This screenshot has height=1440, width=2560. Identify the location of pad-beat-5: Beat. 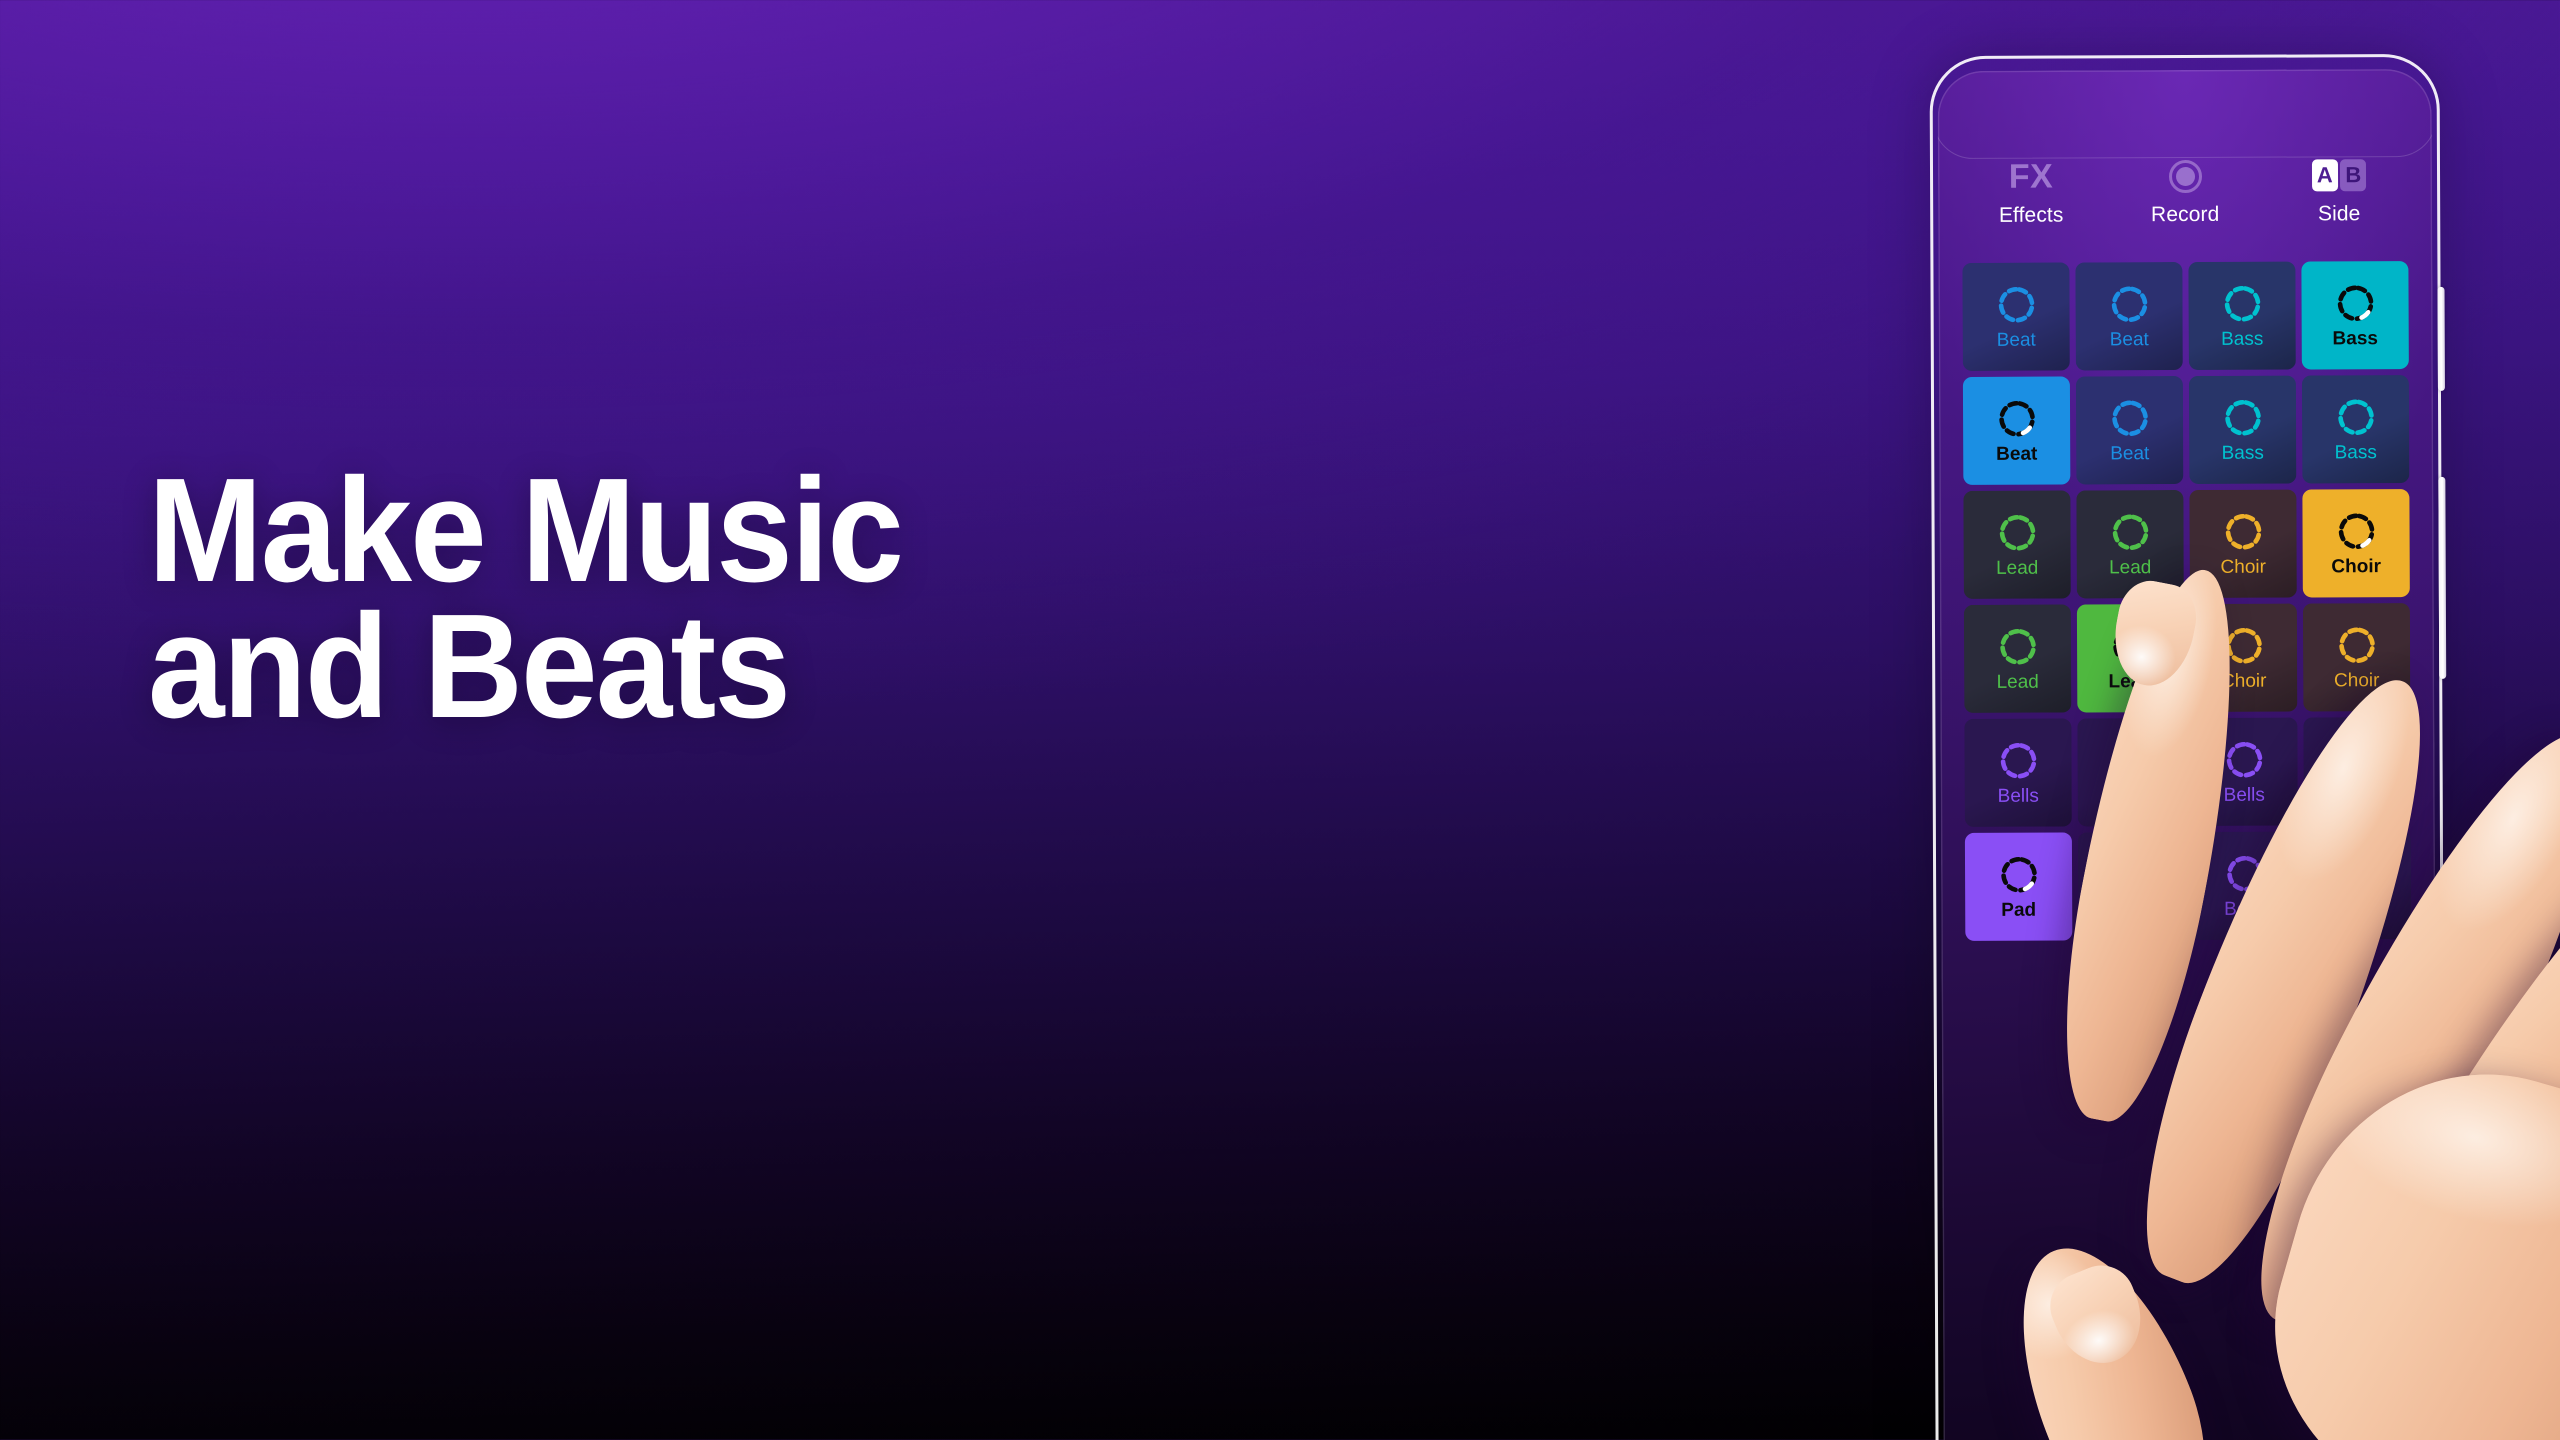
(2129, 430).